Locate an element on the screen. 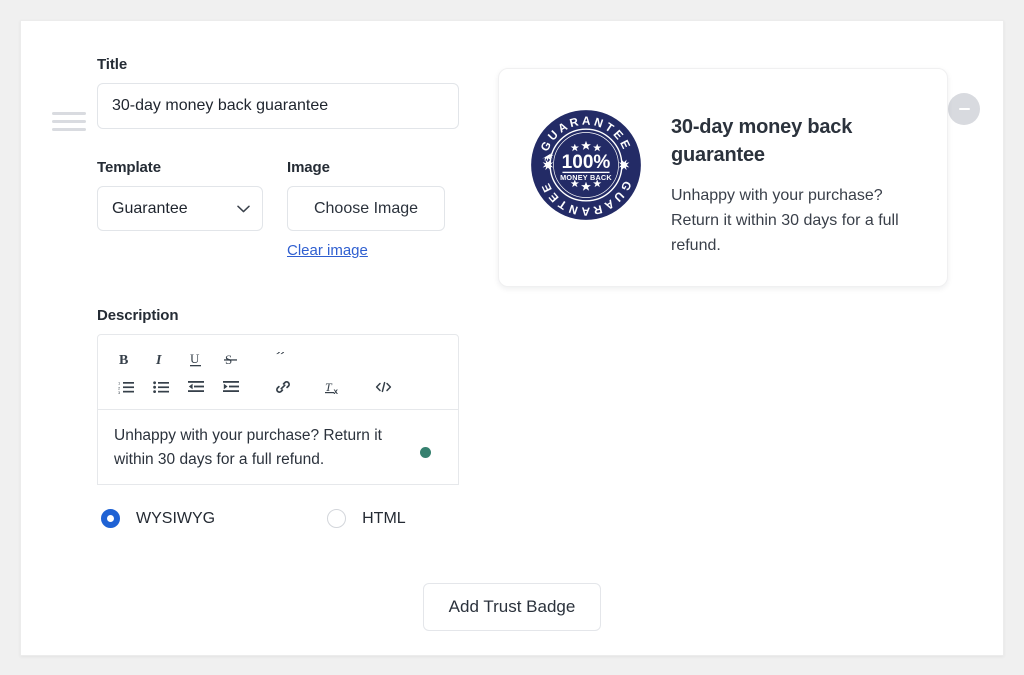  footer-actions: Add Trust Badge is located at coordinates (512, 607).